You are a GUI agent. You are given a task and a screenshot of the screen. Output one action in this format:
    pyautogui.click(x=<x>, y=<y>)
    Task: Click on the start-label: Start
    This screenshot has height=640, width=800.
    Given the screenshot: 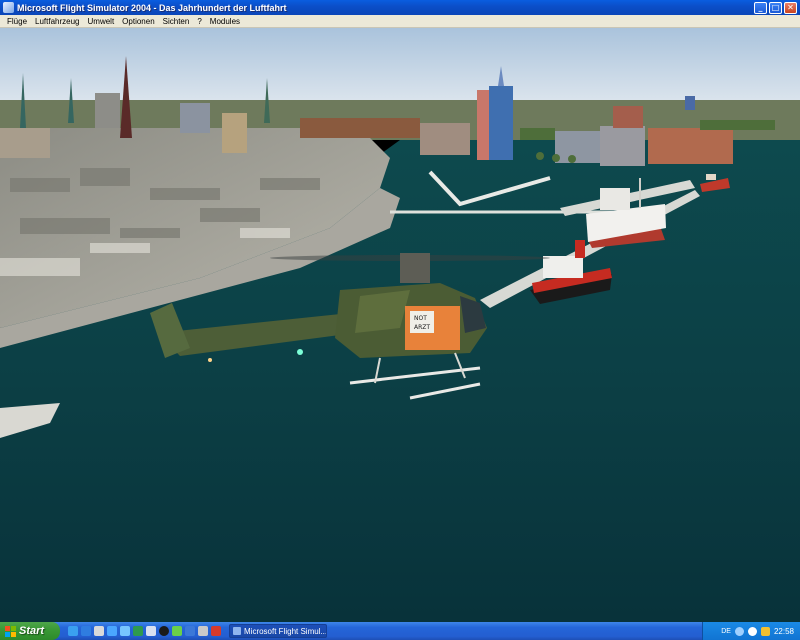 What is the action you would take?
    pyautogui.click(x=32, y=631)
    